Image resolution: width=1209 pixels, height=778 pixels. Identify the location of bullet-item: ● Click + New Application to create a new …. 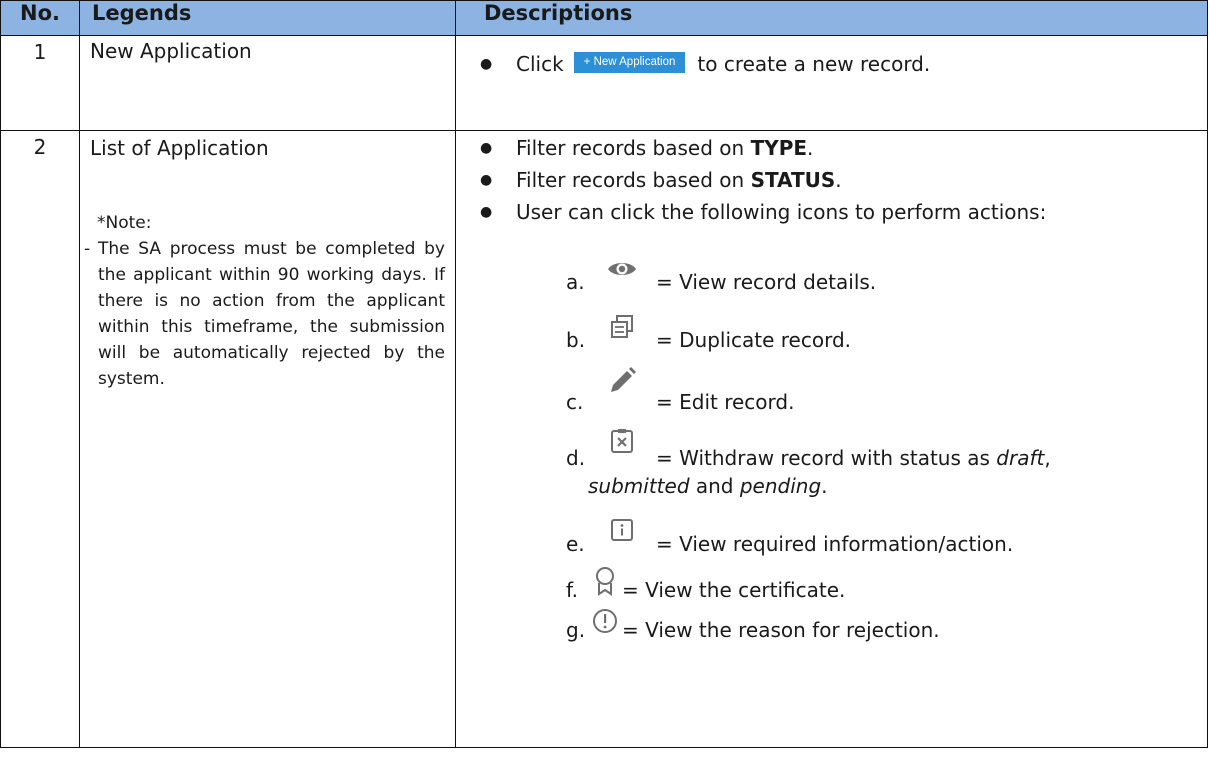
(843, 64).